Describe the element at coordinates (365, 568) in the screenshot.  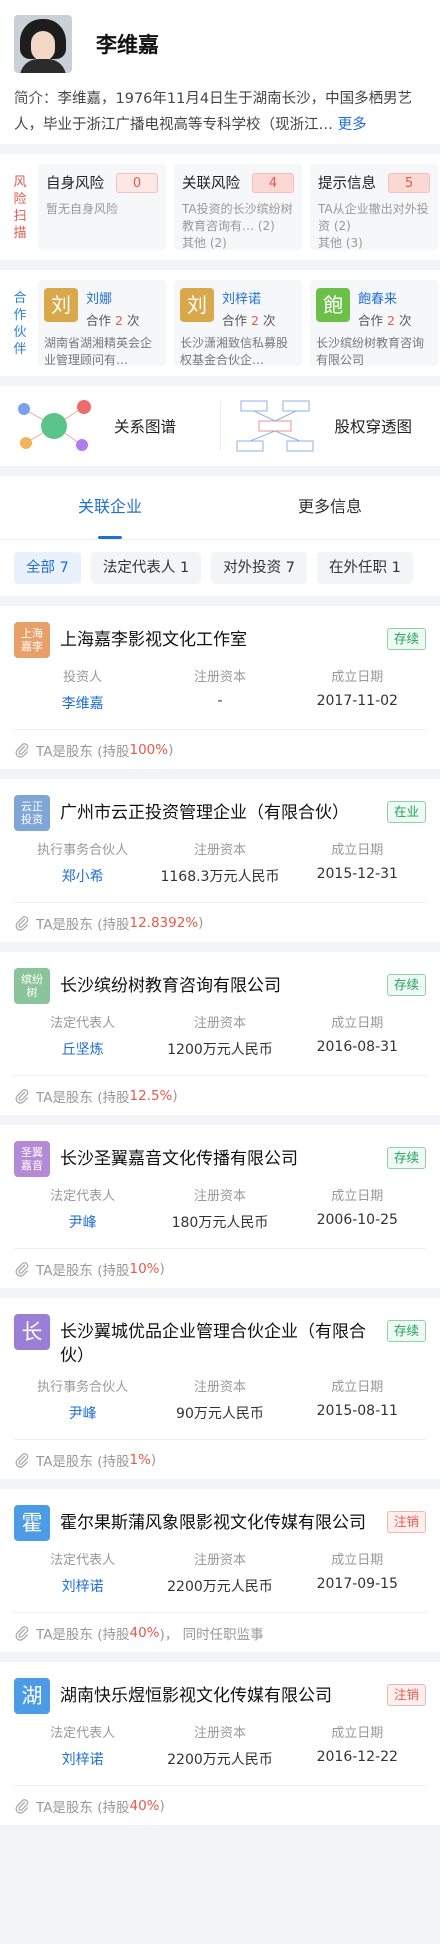
I see `chip-employment: 在外任职 1` at that location.